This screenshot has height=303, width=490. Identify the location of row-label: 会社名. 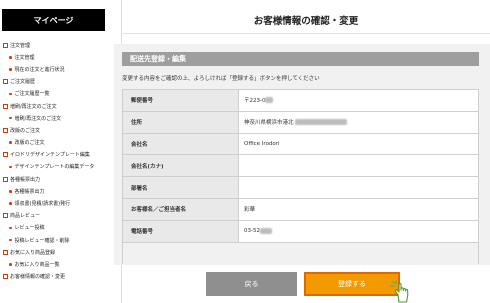
(181, 144).